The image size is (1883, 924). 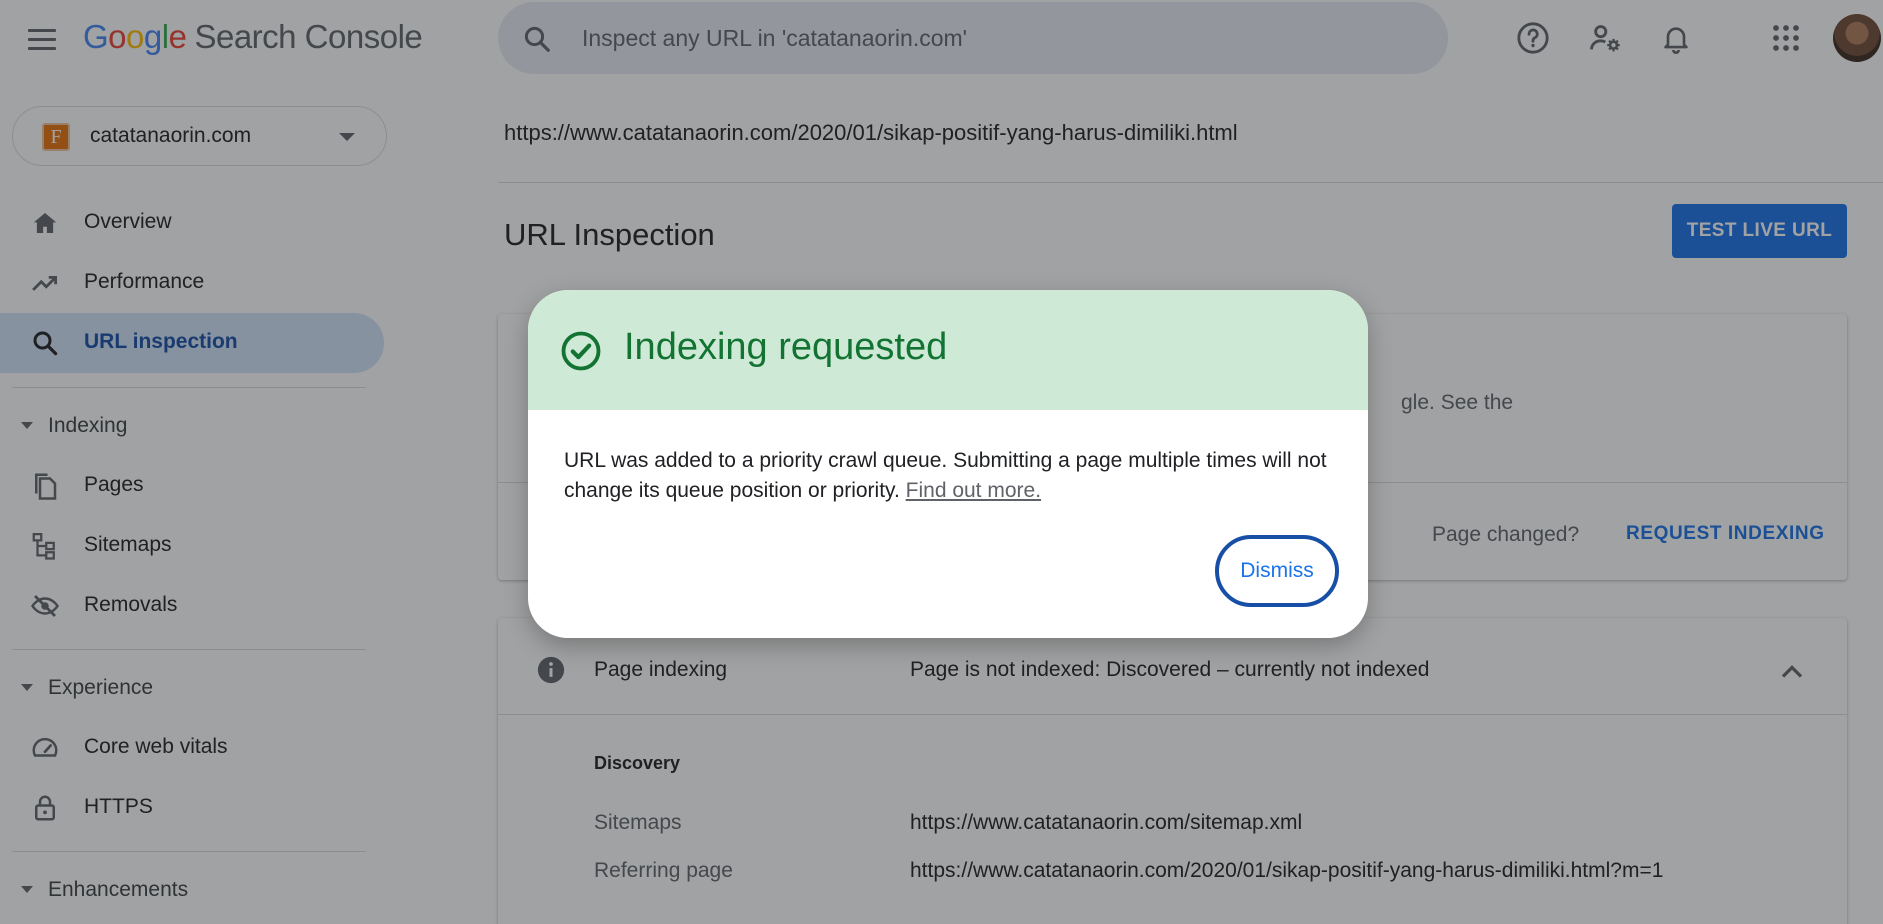 I want to click on dismiss-button: Dismiss, so click(x=1277, y=571).